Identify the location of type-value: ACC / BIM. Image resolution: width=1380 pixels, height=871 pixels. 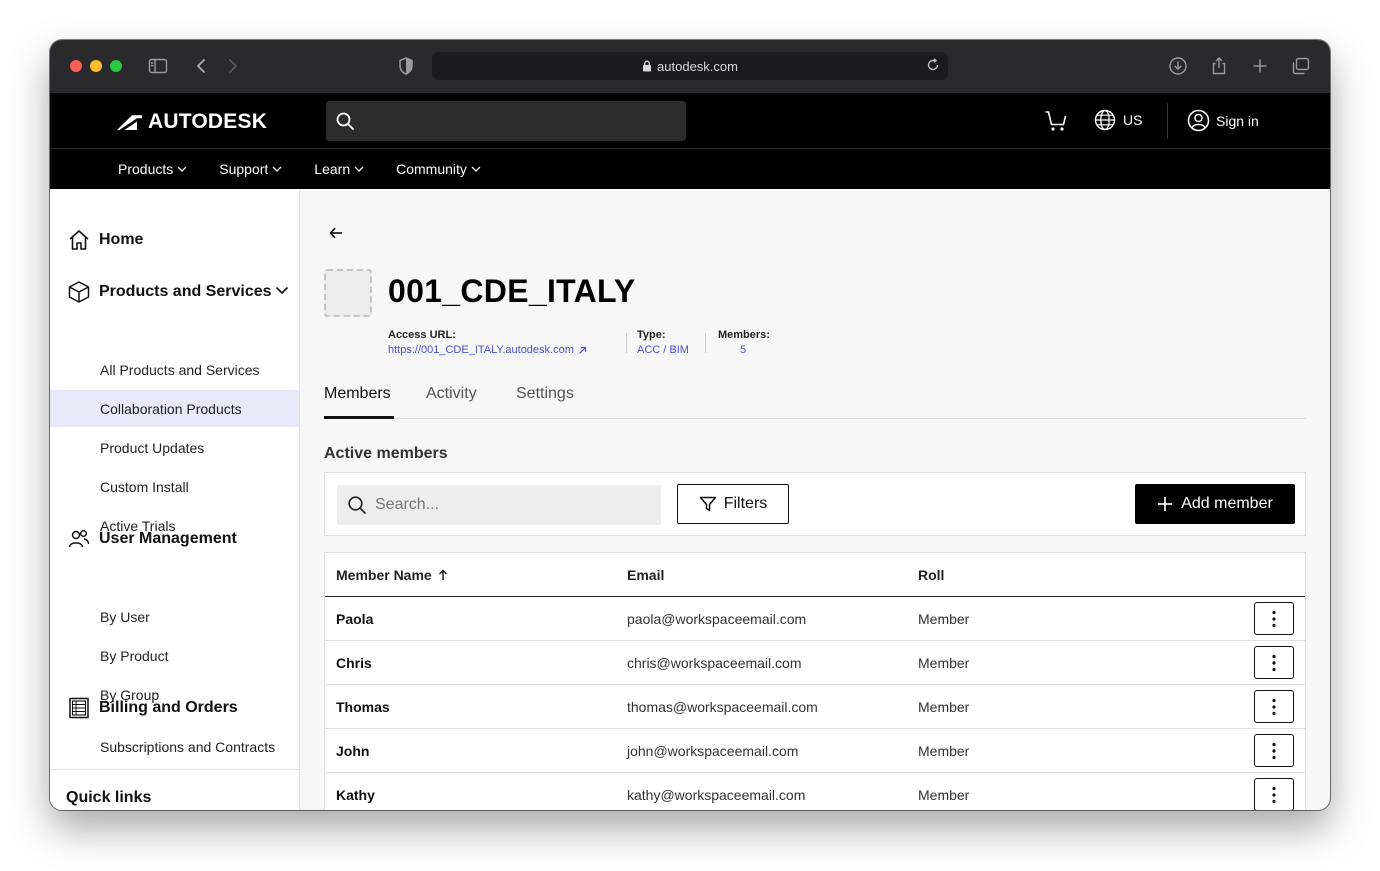
(663, 350).